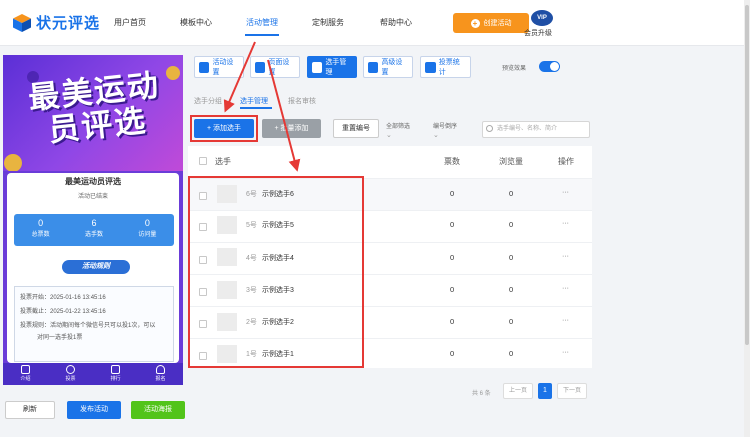  What do you see at coordinates (262, 106) in the screenshot?
I see `annotation-arrows-icon` at bounding box center [262, 106].